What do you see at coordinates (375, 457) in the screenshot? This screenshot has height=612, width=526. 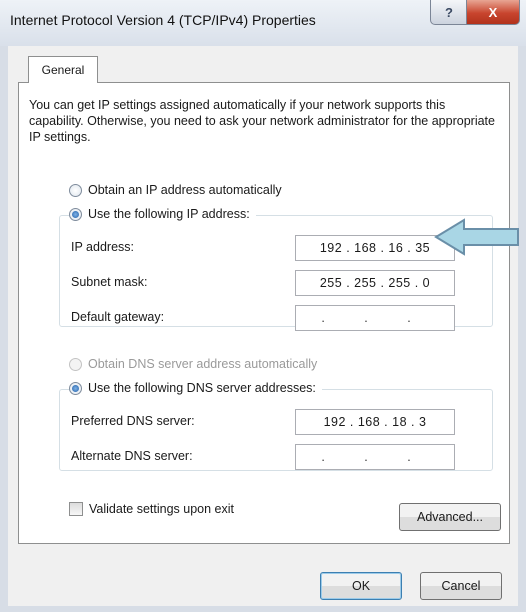 I see `alternate-dns-input: . . .` at bounding box center [375, 457].